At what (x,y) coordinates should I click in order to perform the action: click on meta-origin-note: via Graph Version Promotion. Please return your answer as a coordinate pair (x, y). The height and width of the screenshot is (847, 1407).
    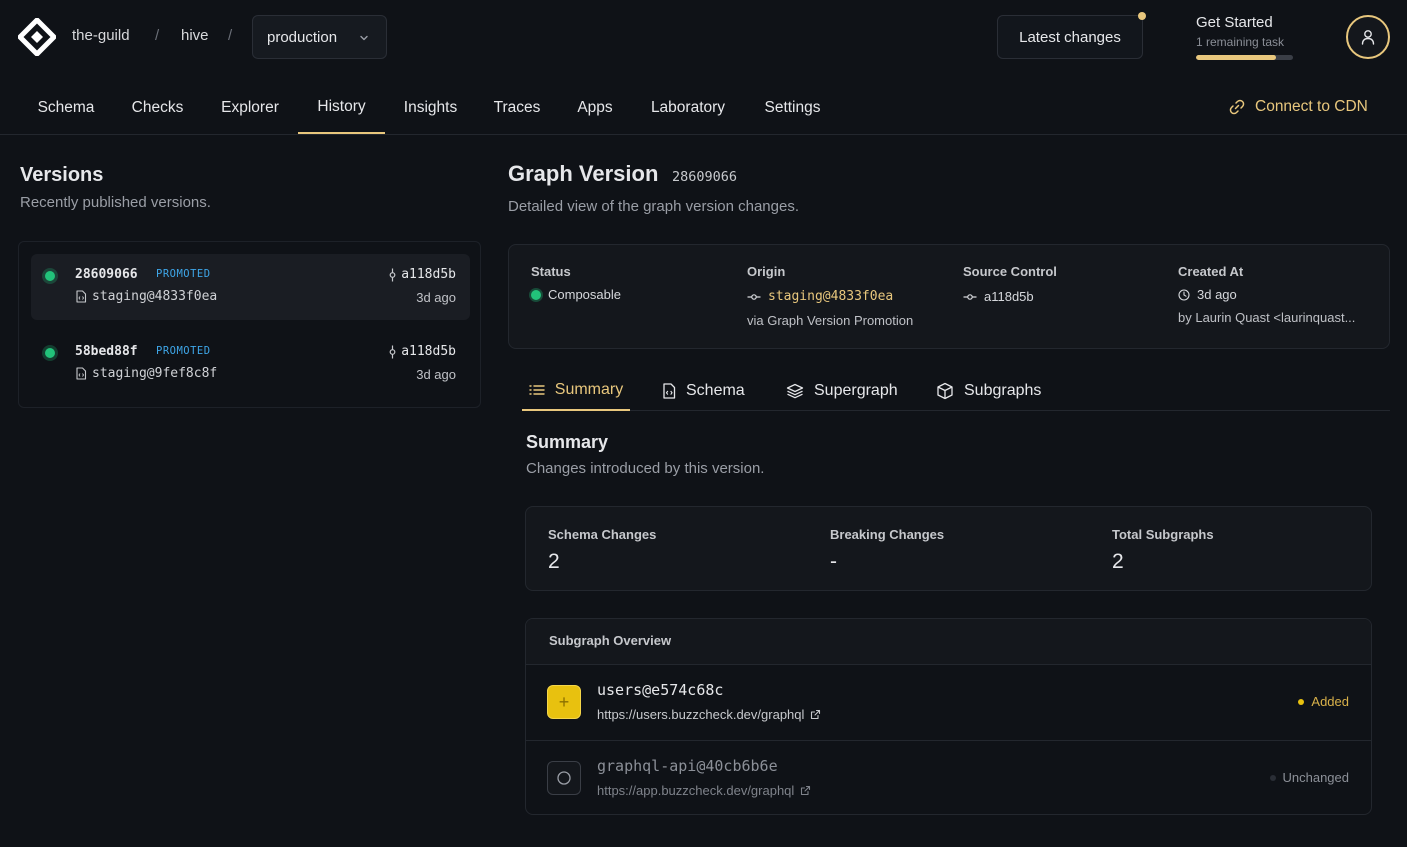
    Looking at the image, I should click on (830, 320).